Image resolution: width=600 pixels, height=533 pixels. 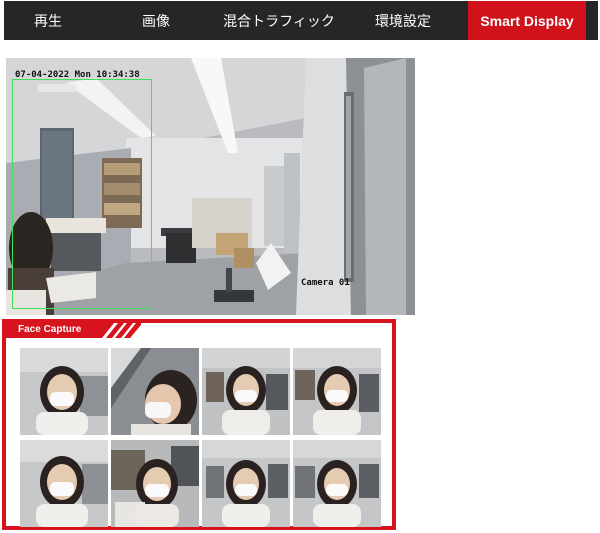 I want to click on tab-settings: 環境設定, so click(x=403, y=20).